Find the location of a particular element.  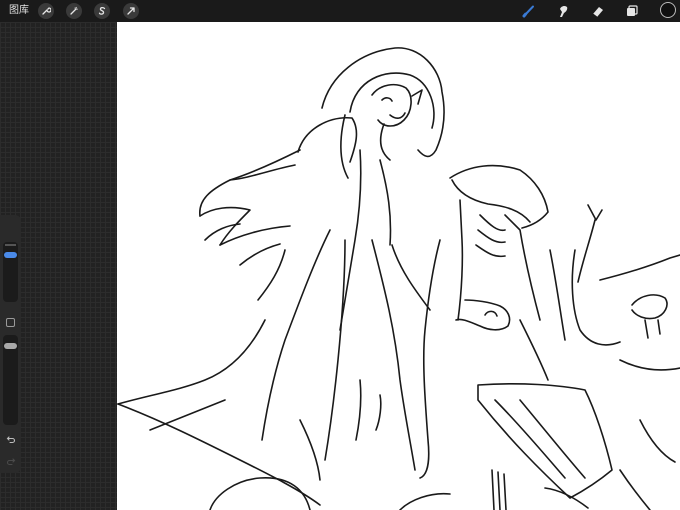

smudge-icon is located at coordinates (563, 11).